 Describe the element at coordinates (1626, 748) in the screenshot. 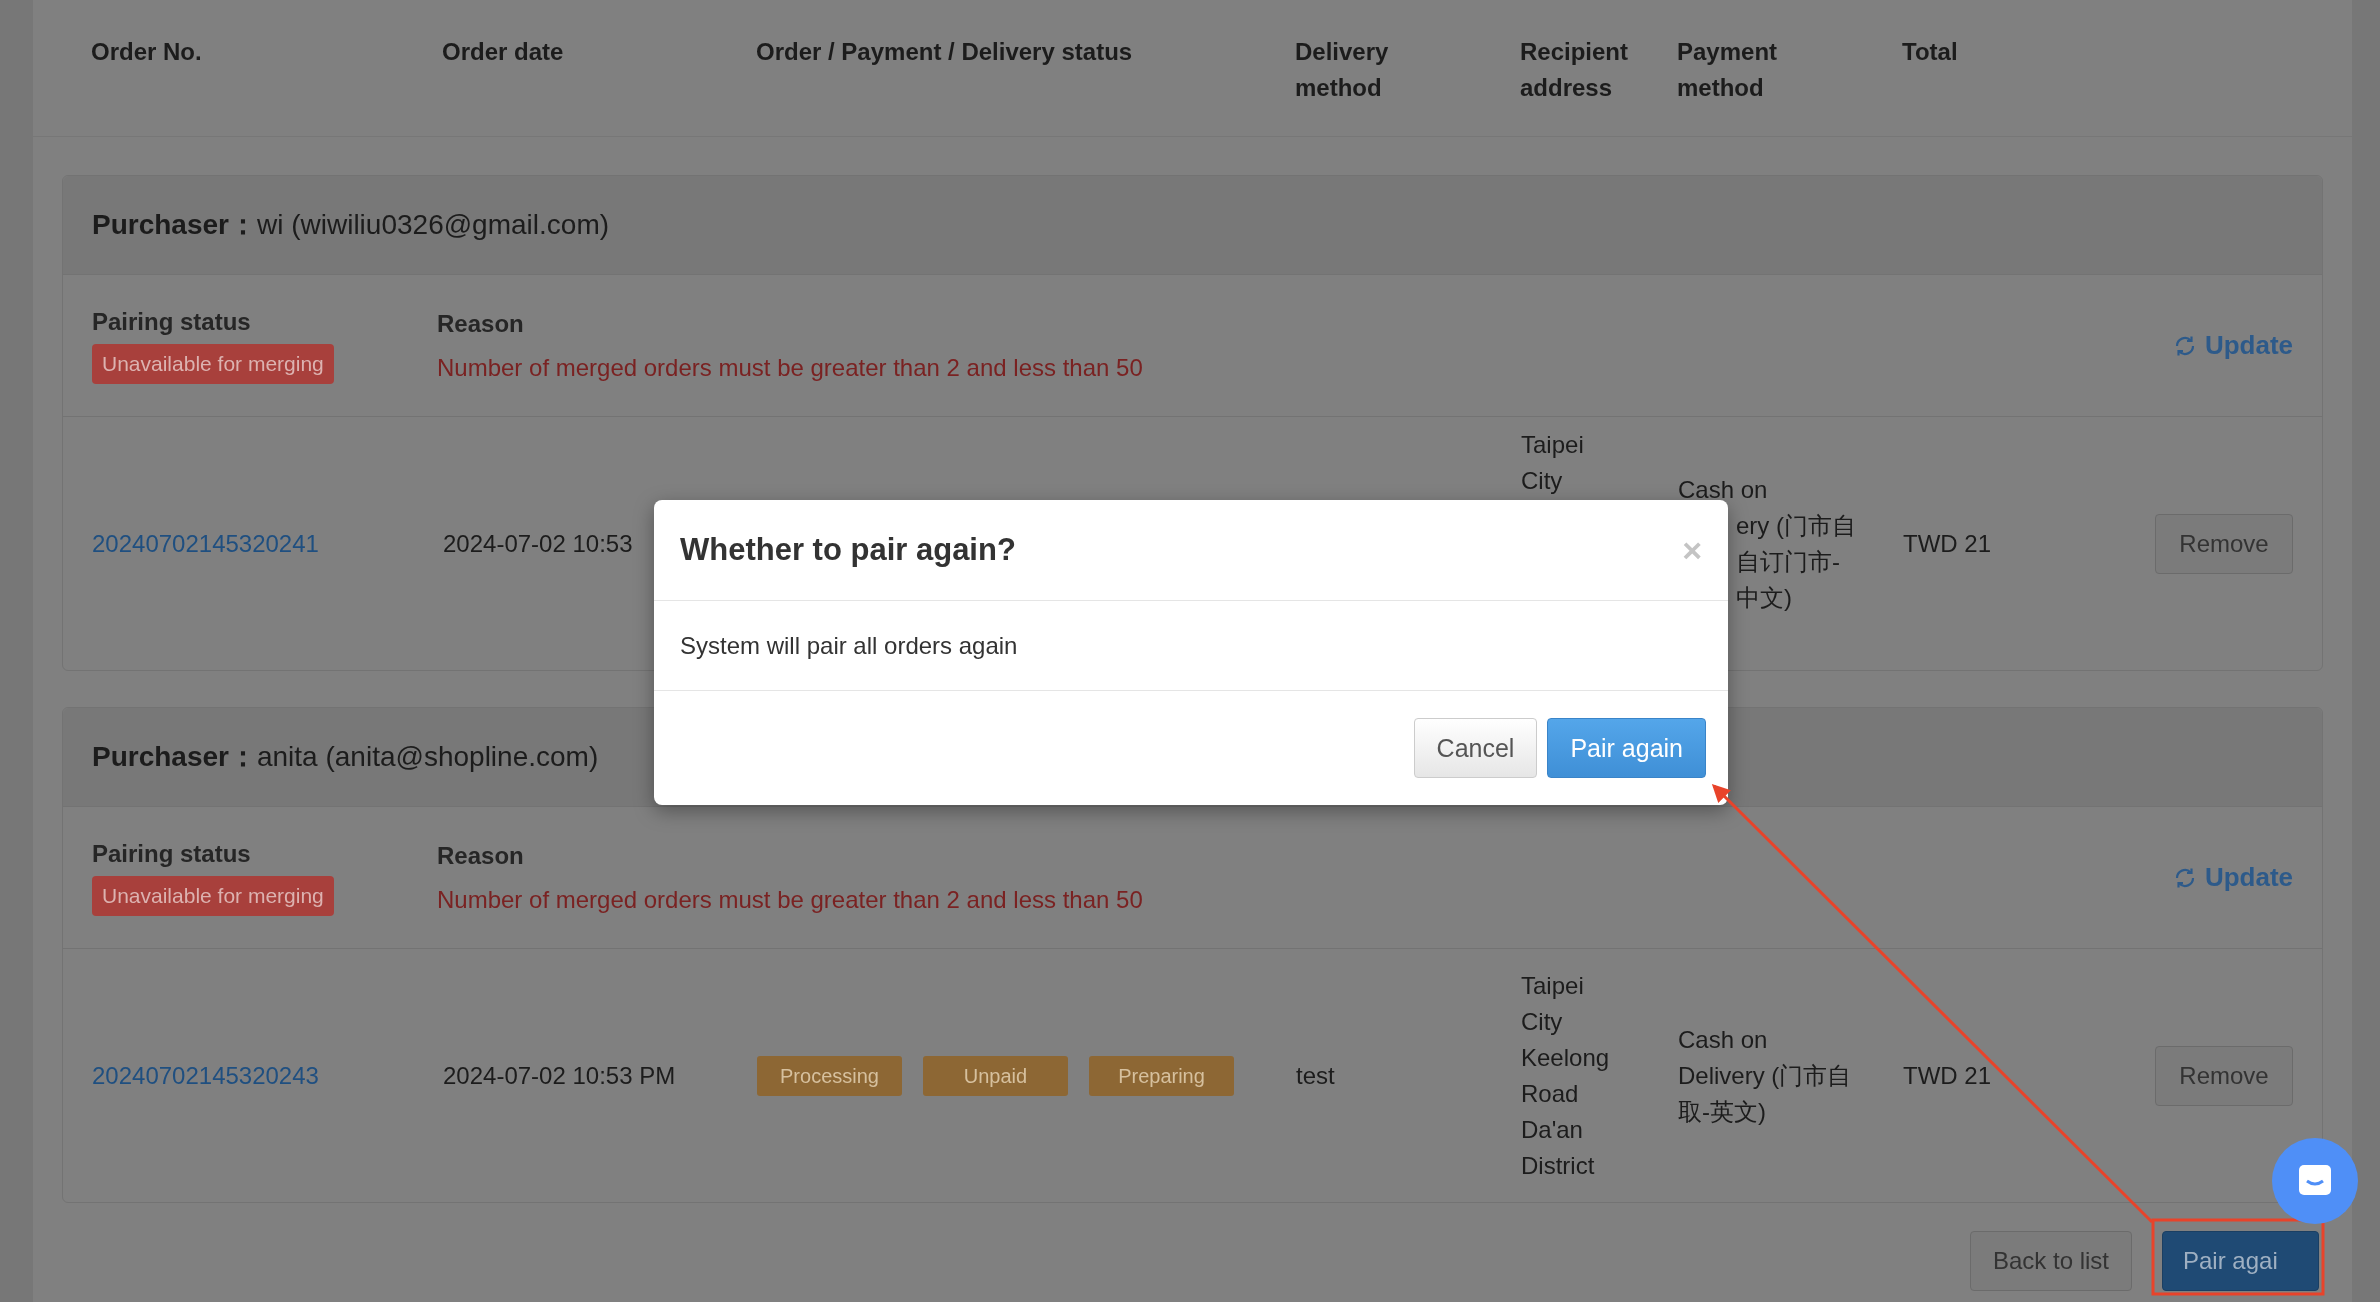

I see `confirm-button: Pair again` at that location.